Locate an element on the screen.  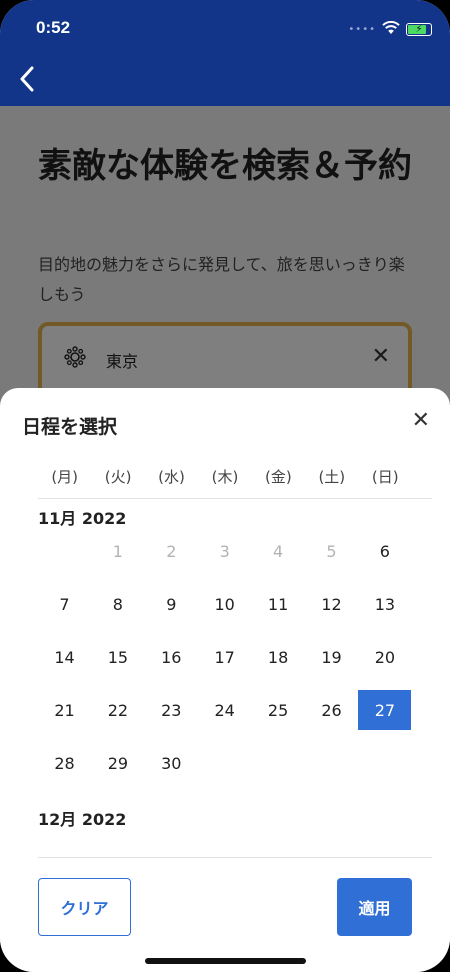
chevron-left-icon is located at coordinates (27, 79).